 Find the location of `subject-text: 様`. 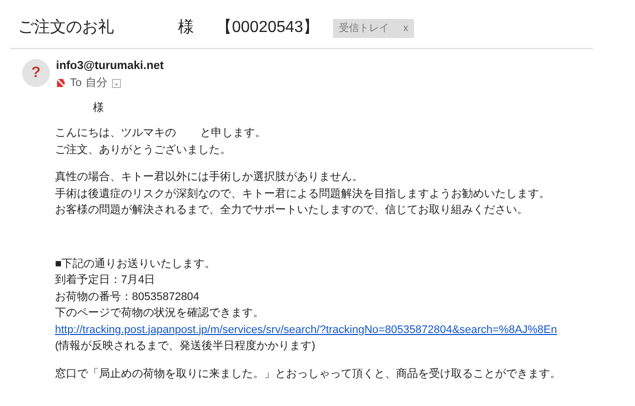

subject-text: 様 is located at coordinates (186, 28).